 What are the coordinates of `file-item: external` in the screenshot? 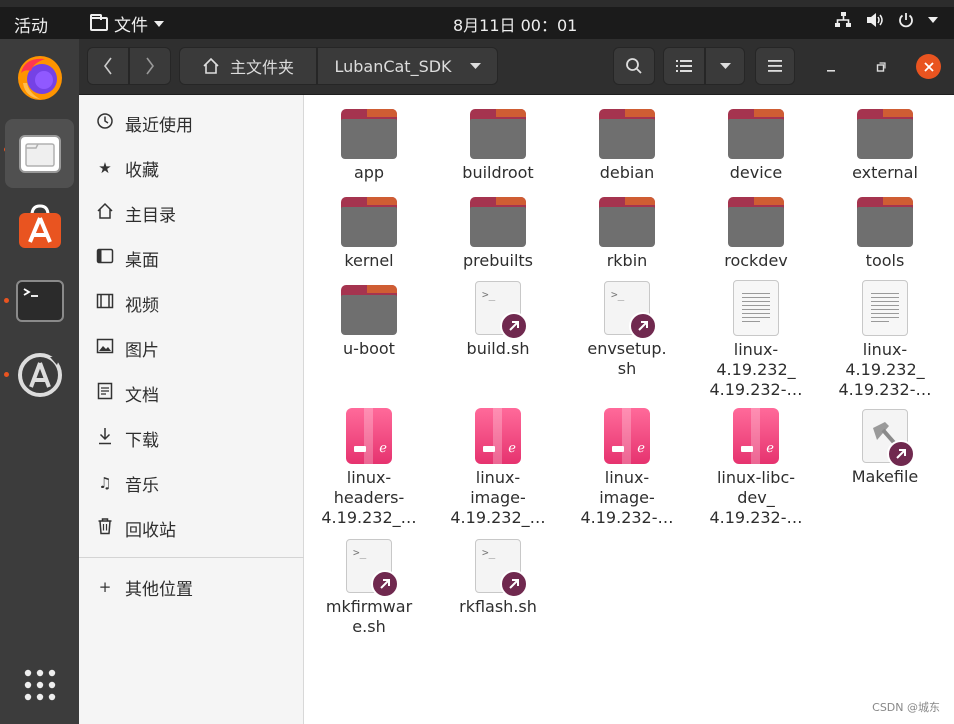 It's located at (885, 143).